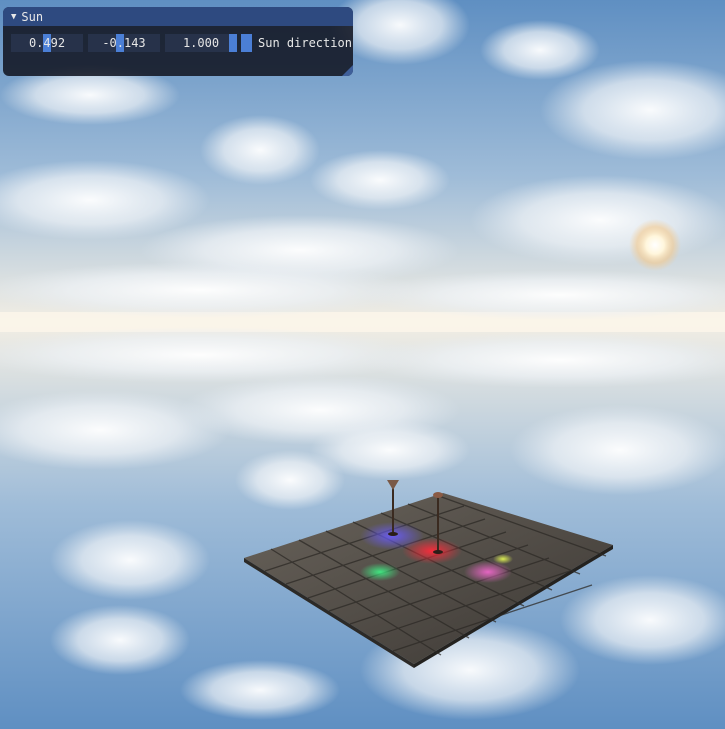 The height and width of the screenshot is (729, 725). What do you see at coordinates (47, 43) in the screenshot?
I see `sun-direction-x-field: 0.492` at bounding box center [47, 43].